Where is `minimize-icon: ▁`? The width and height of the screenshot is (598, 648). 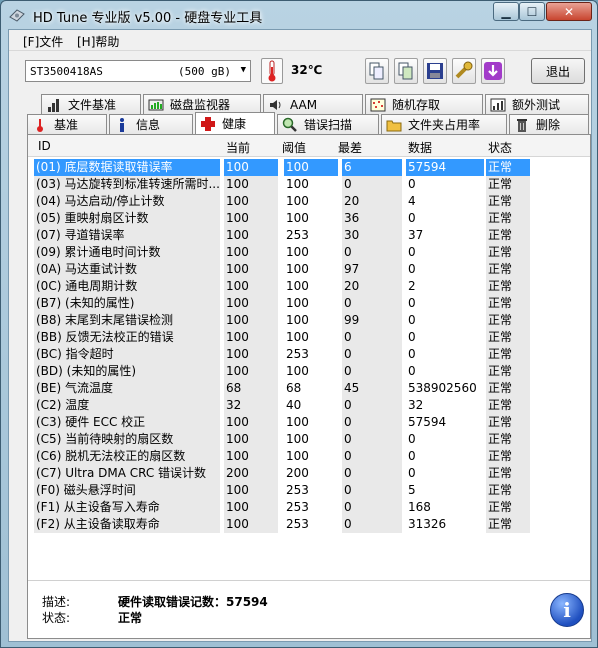 minimize-icon: ▁ is located at coordinates (506, 11).